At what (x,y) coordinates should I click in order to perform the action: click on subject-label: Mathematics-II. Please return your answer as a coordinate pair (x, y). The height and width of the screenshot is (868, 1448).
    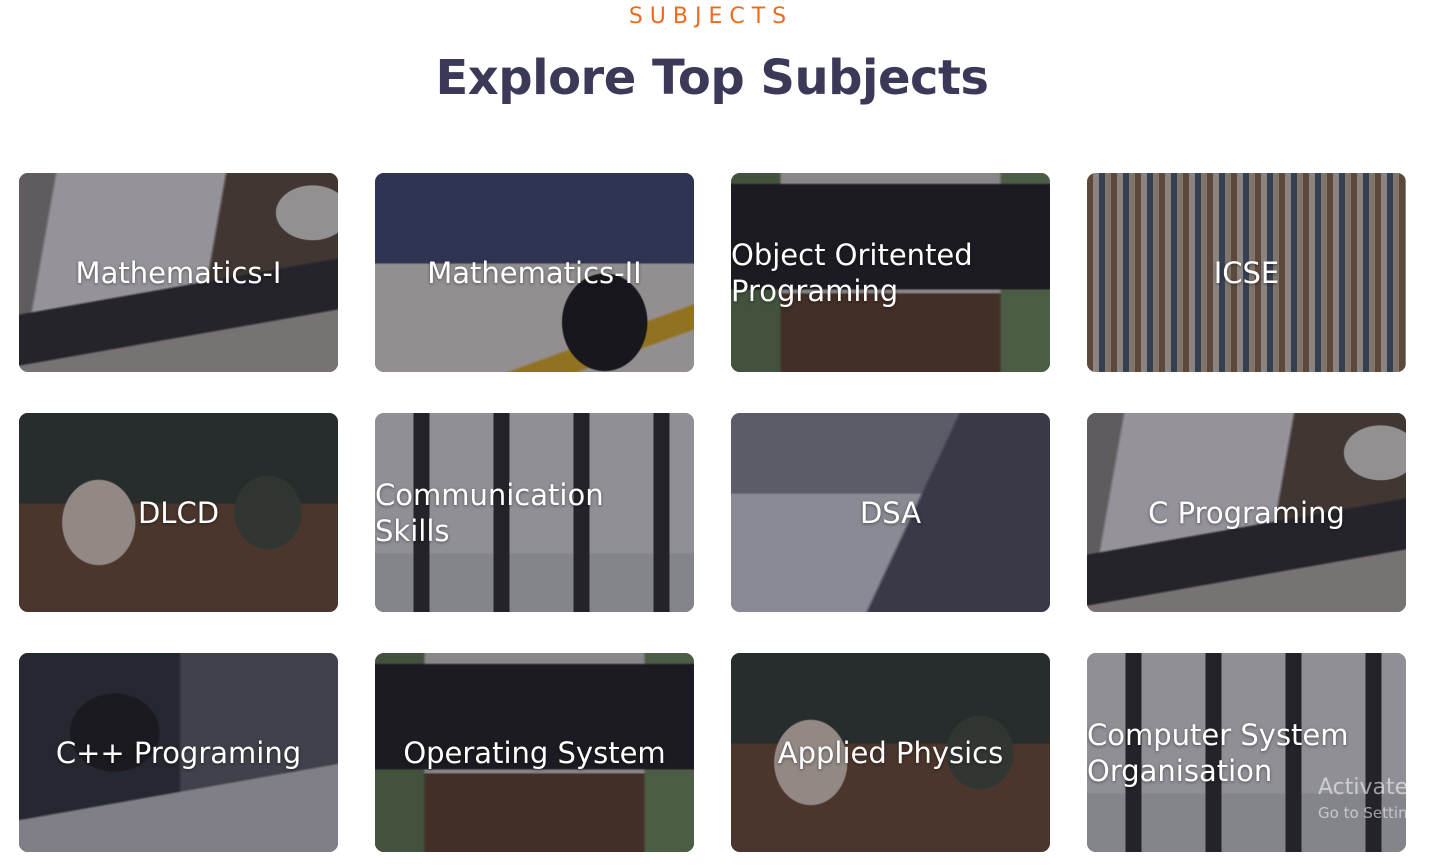
    Looking at the image, I should click on (534, 272).